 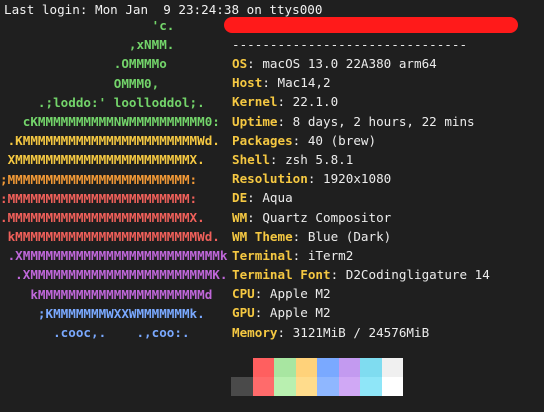 What do you see at coordinates (99, 179) in the screenshot?
I see `logo-line: ;MMMMMMMMMMMMMMMMMMMMMMMM:` at bounding box center [99, 179].